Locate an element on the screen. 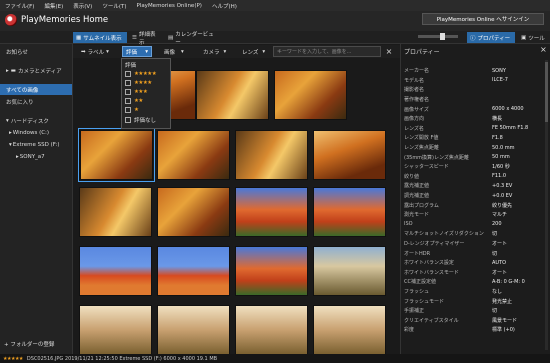 This screenshot has width=550, height=363. menu-view: 表示(V) is located at coordinates (82, 6).